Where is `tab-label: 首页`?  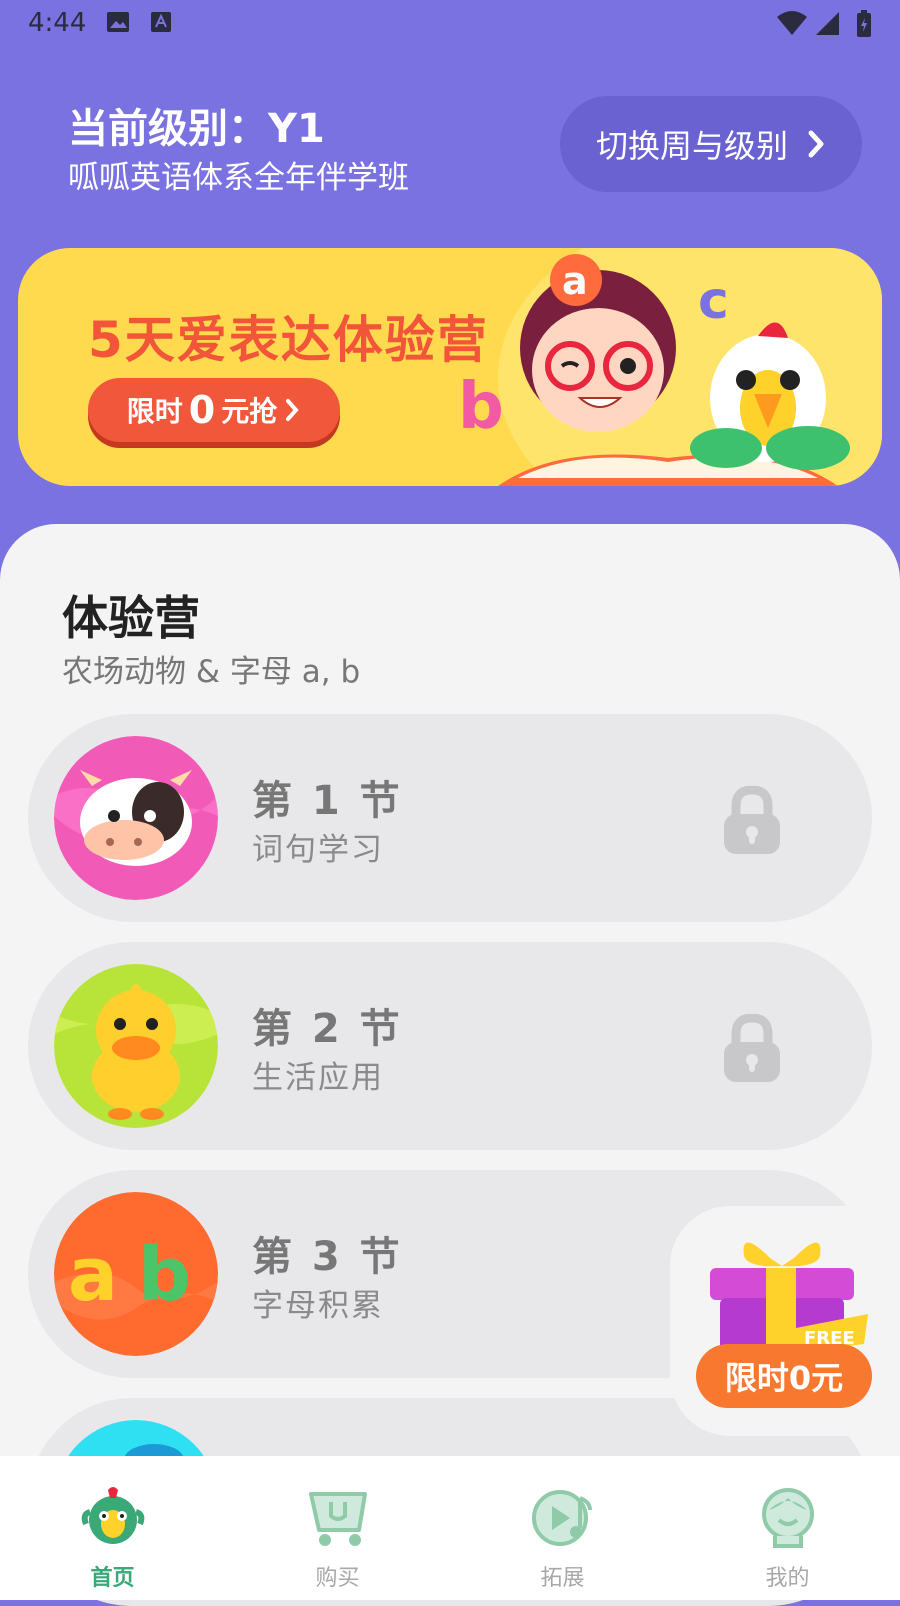
tab-label: 首页 is located at coordinates (112, 1578).